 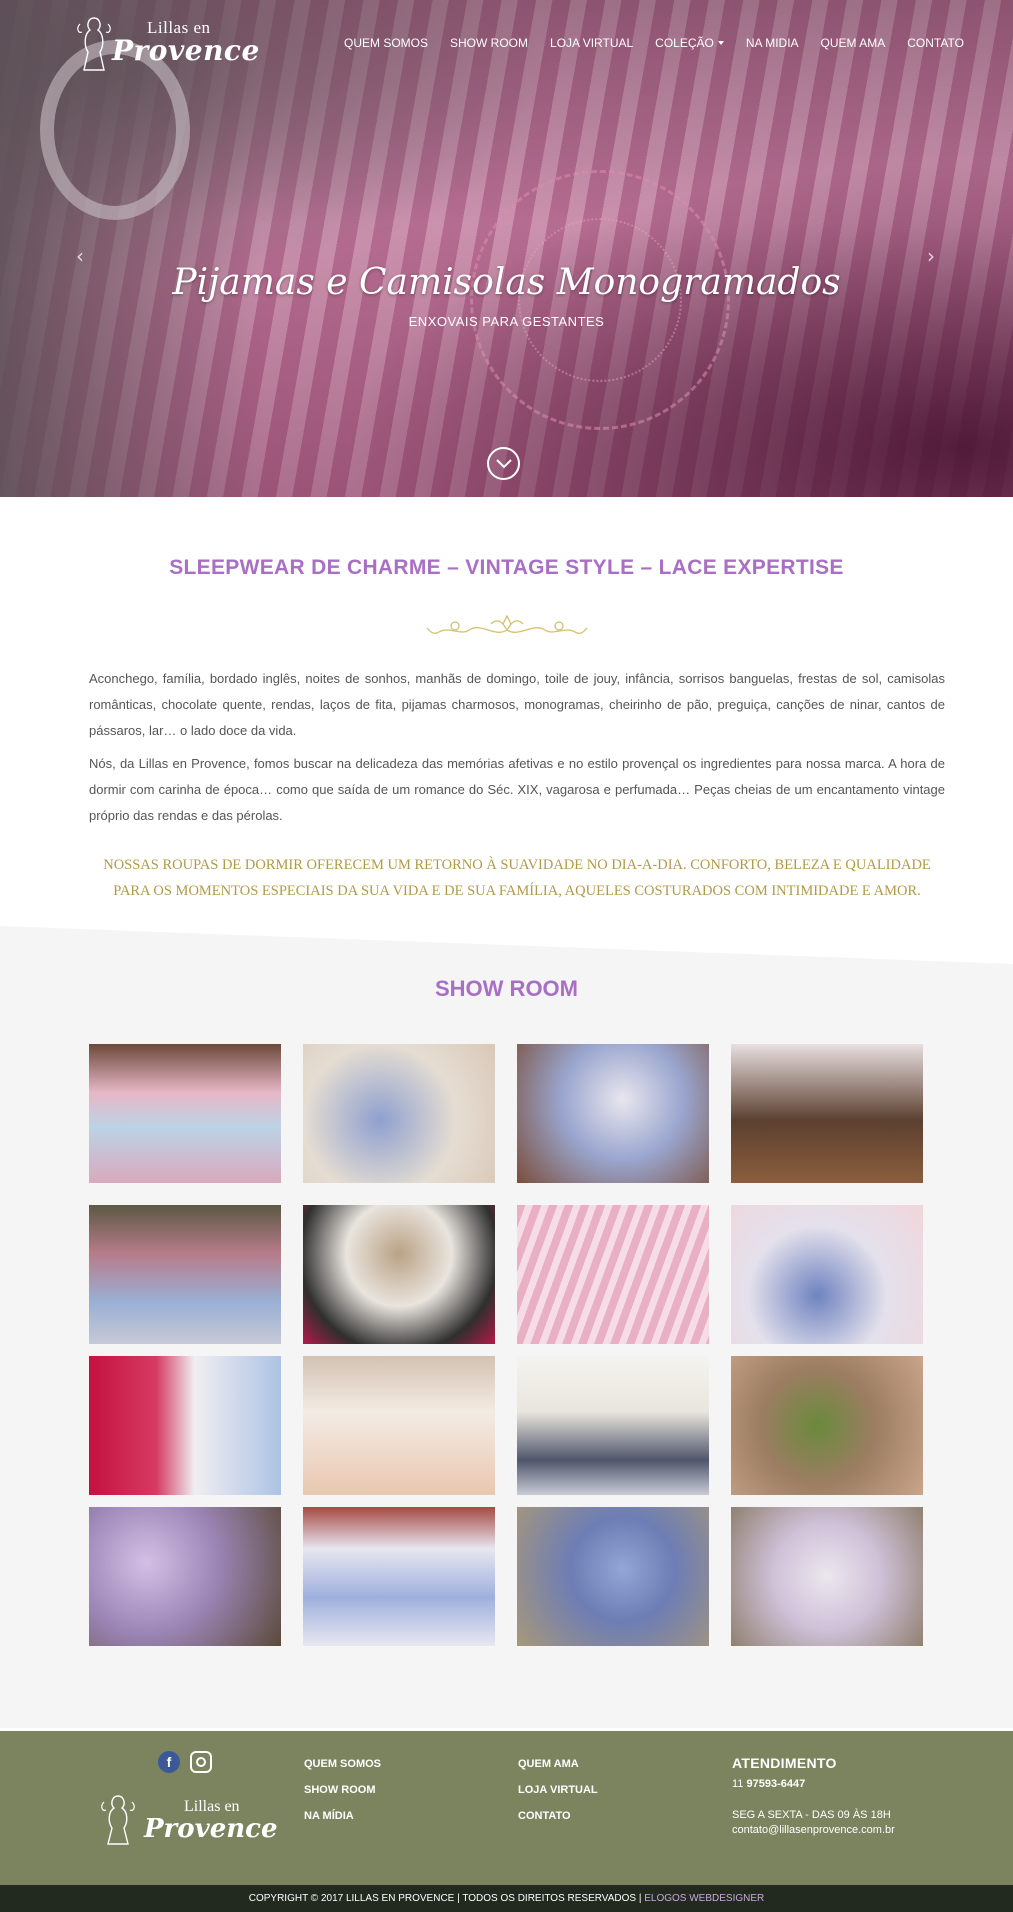 I want to click on nav-label: CONTATO, so click(x=935, y=43).